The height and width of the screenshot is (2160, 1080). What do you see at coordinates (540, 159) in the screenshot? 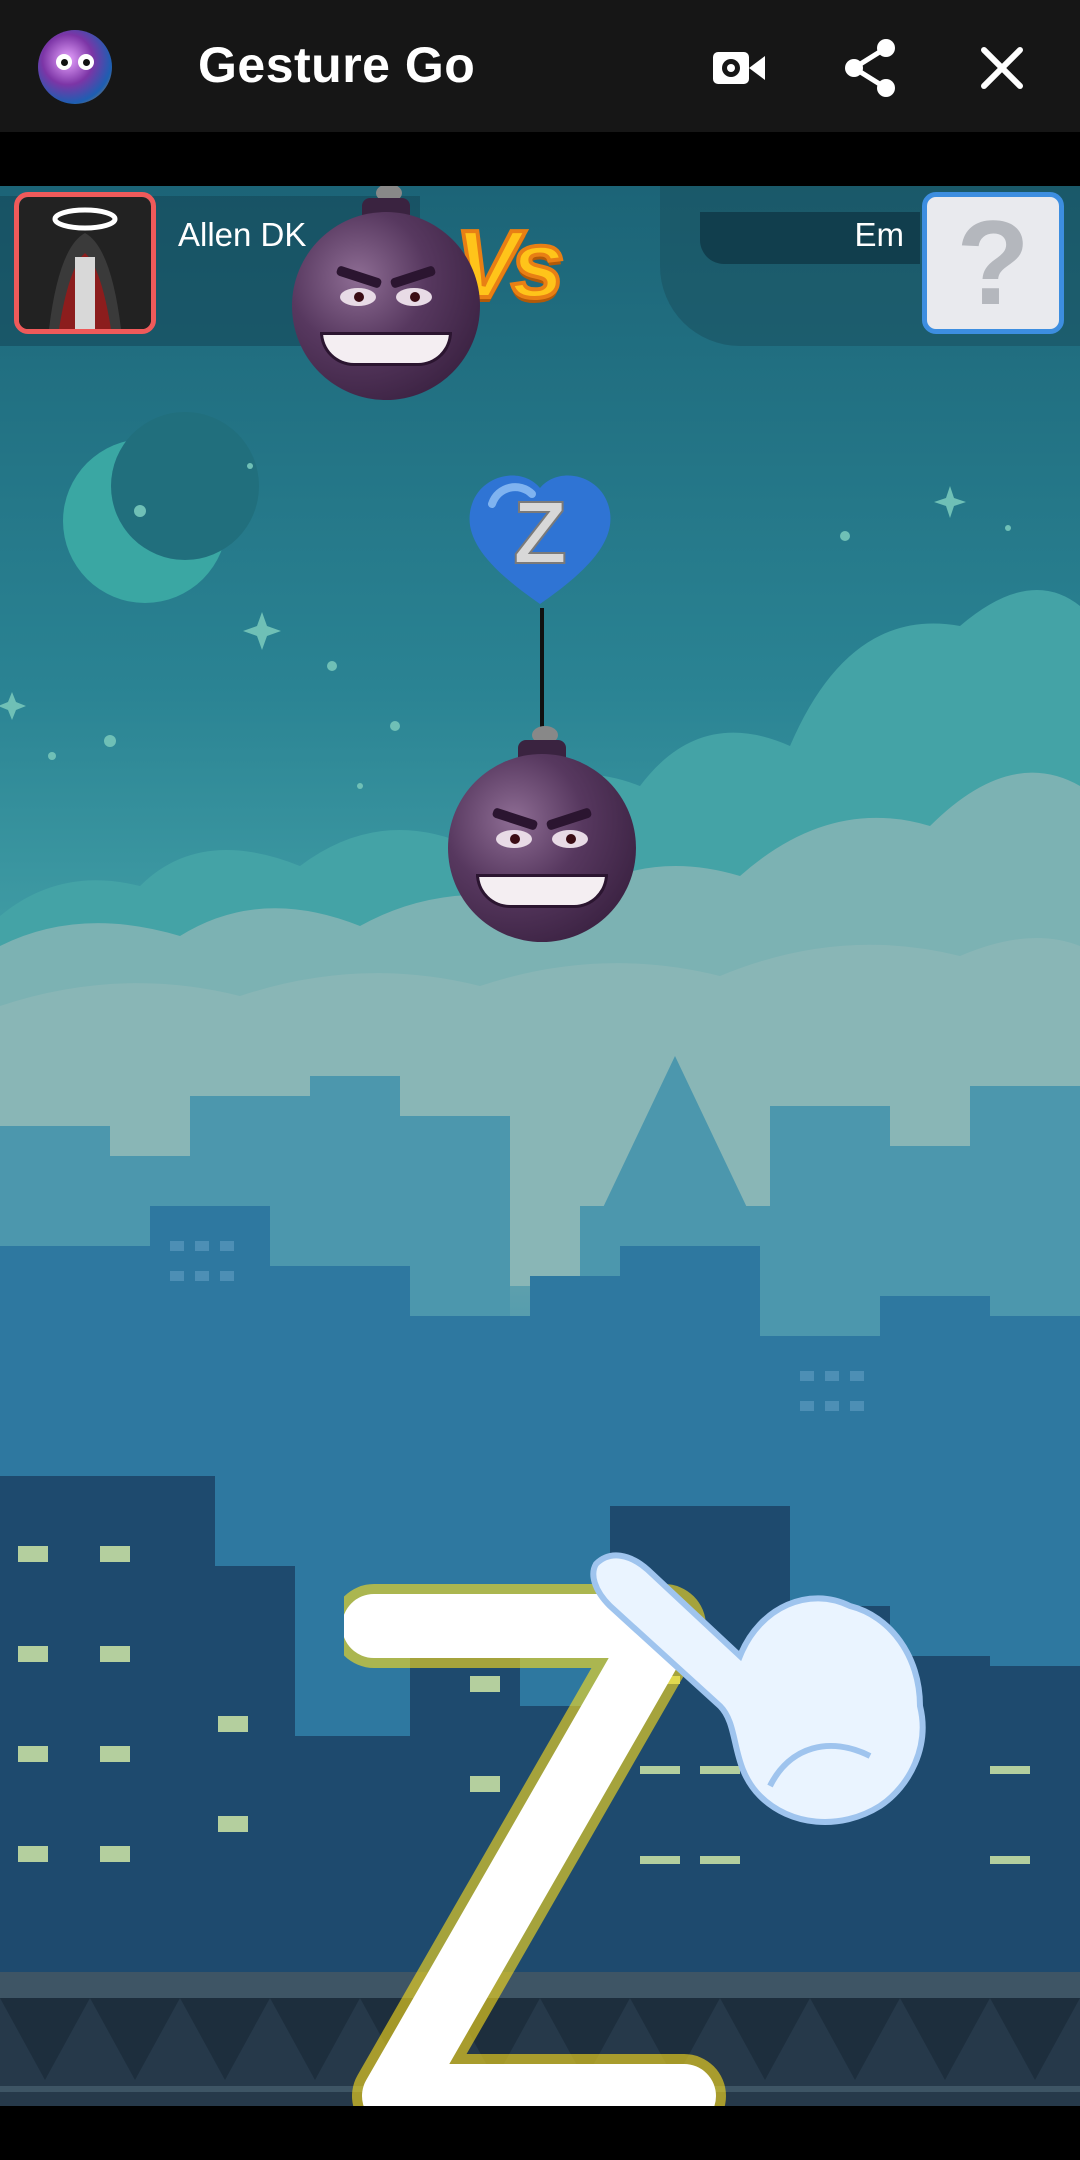
I see `top-letterbox` at bounding box center [540, 159].